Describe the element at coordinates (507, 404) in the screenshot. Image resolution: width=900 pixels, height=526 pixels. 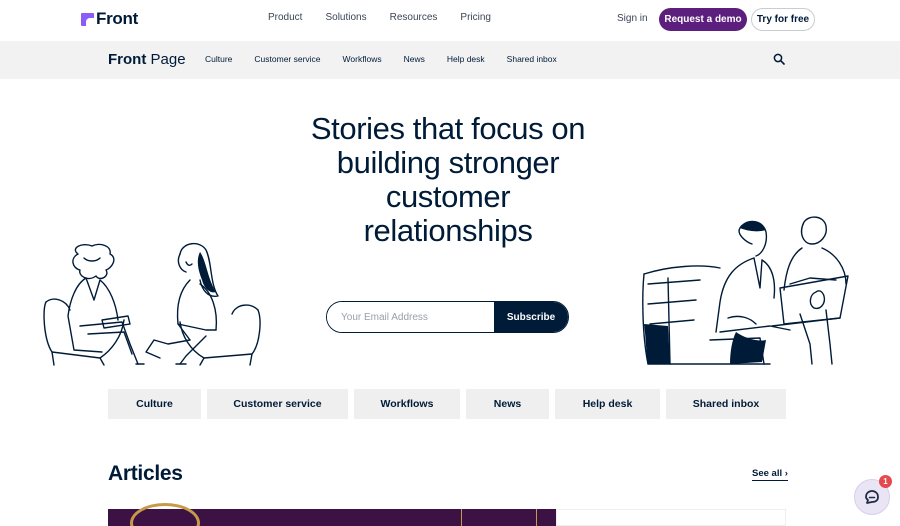
I see `category-news: News` at that location.